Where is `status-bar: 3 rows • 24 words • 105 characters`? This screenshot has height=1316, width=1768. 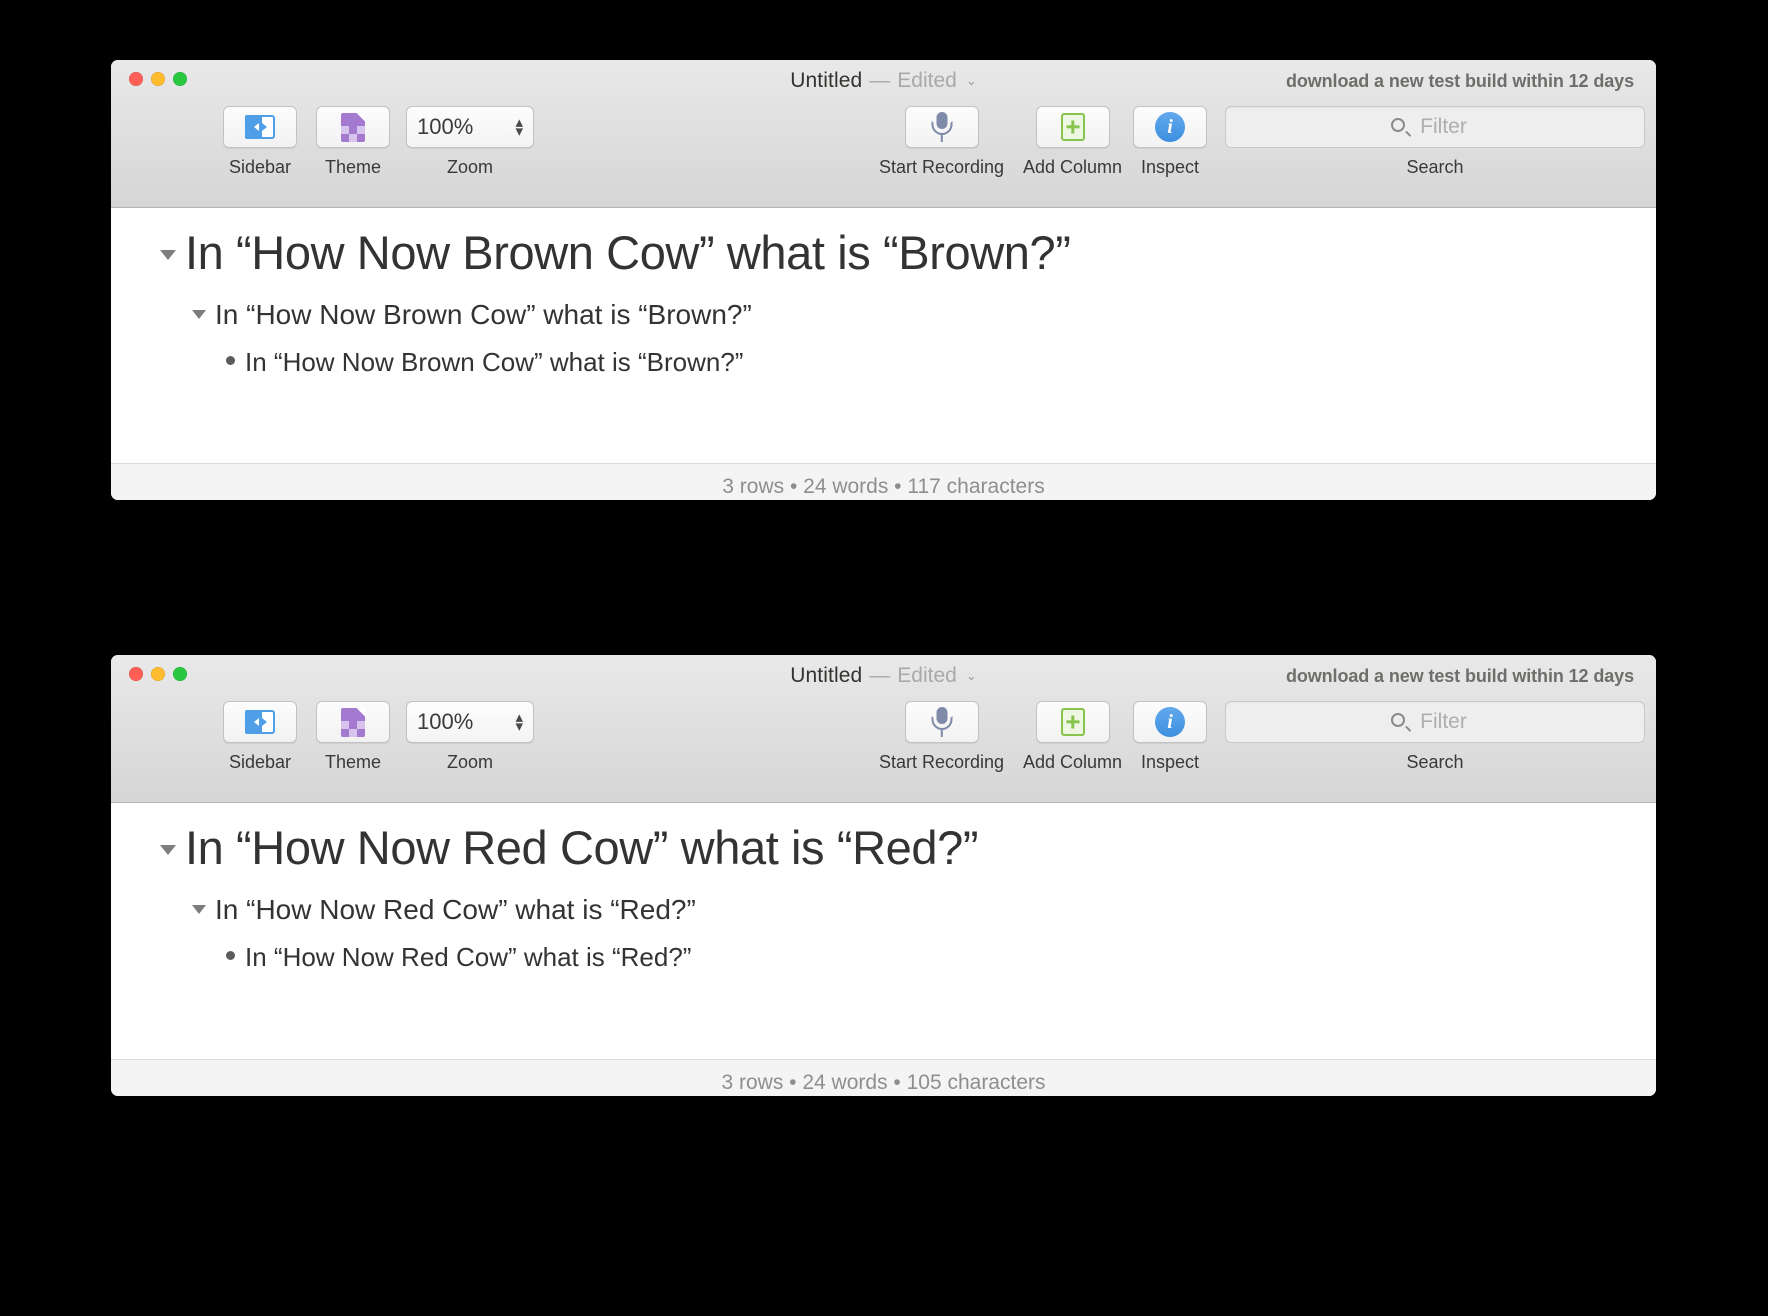
status-bar: 3 rows • 24 words • 105 characters is located at coordinates (883, 1077).